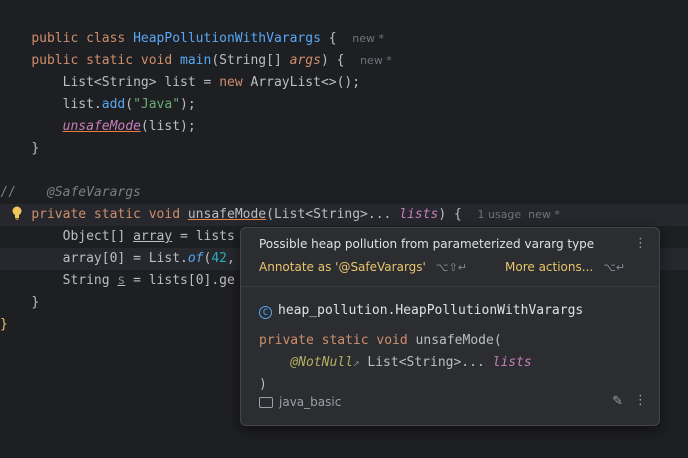  Describe the element at coordinates (98, 236) in the screenshot. I see `code-token: Object[]` at that location.